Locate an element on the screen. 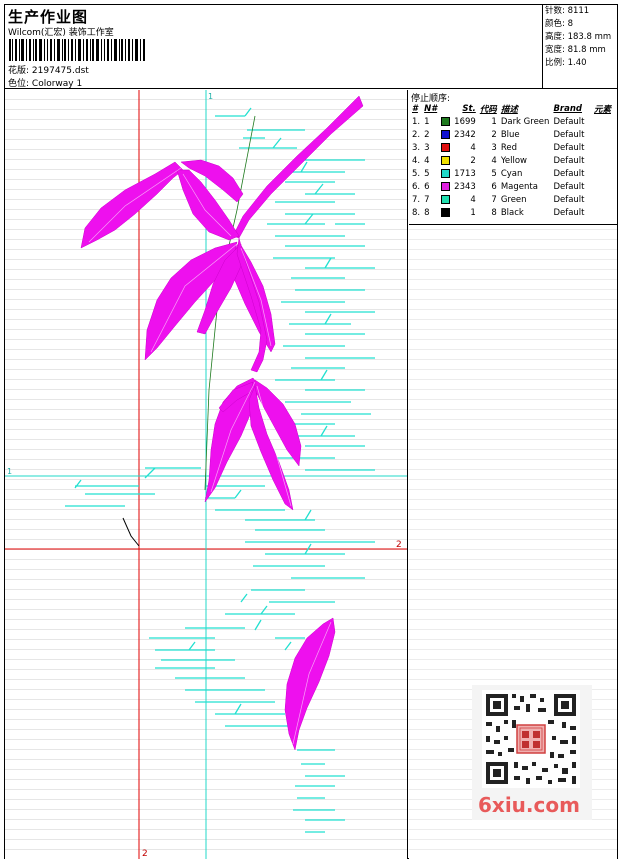 Image resolution: width=620 pixels, height=861 pixels. seal-stamp is located at coordinates (531, 739).